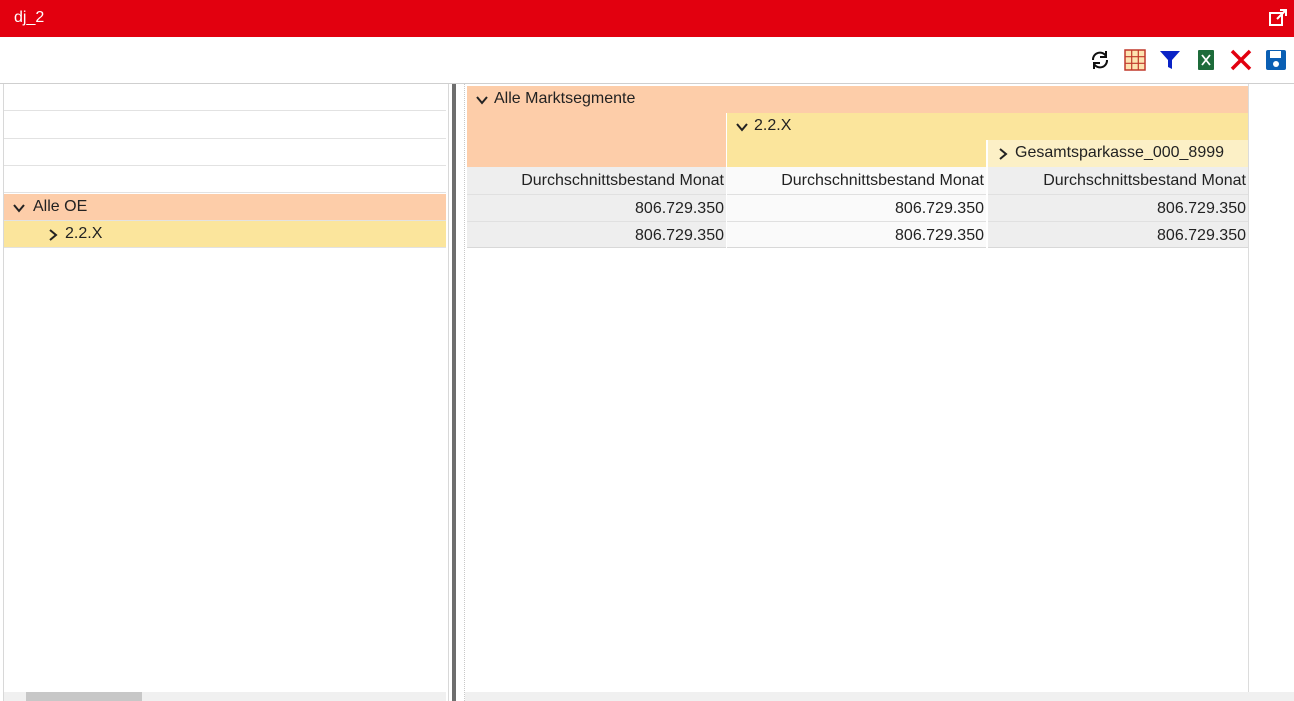 This screenshot has height=701, width=1294. What do you see at coordinates (773, 125) in the screenshot?
I see `column-node-label: 2.2.X` at bounding box center [773, 125].